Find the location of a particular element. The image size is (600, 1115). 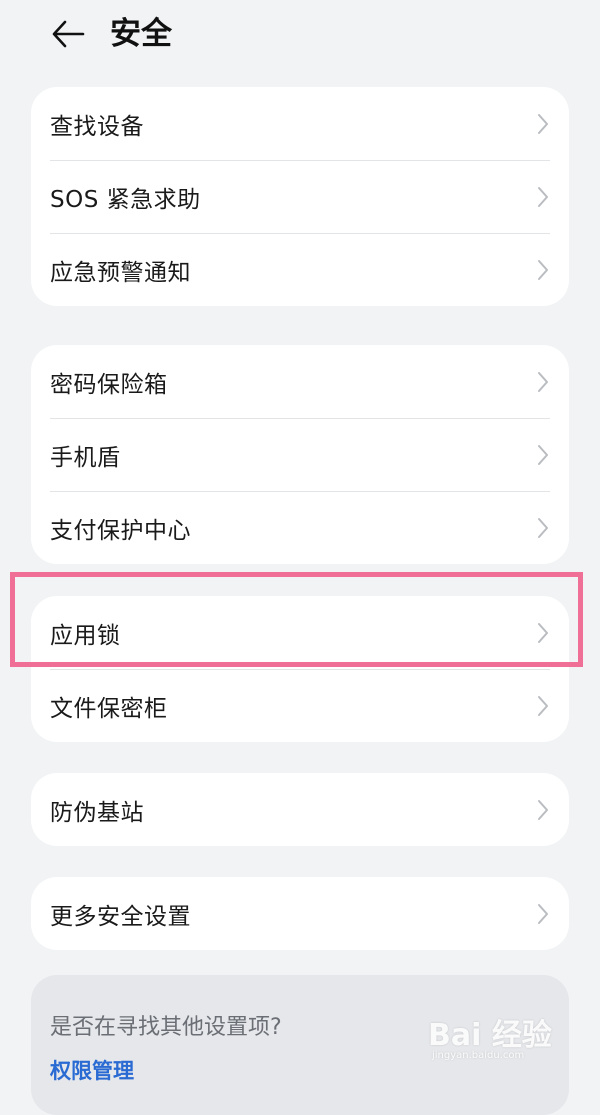

settings-item-file-safe: 文件保密柜 is located at coordinates (300, 705).